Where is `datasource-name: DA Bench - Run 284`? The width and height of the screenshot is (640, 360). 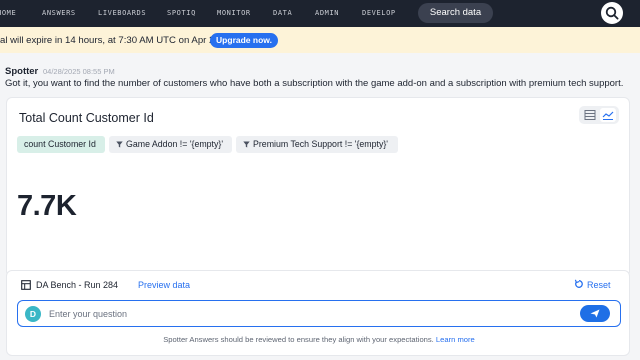 datasource-name: DA Bench - Run 284 is located at coordinates (77, 285).